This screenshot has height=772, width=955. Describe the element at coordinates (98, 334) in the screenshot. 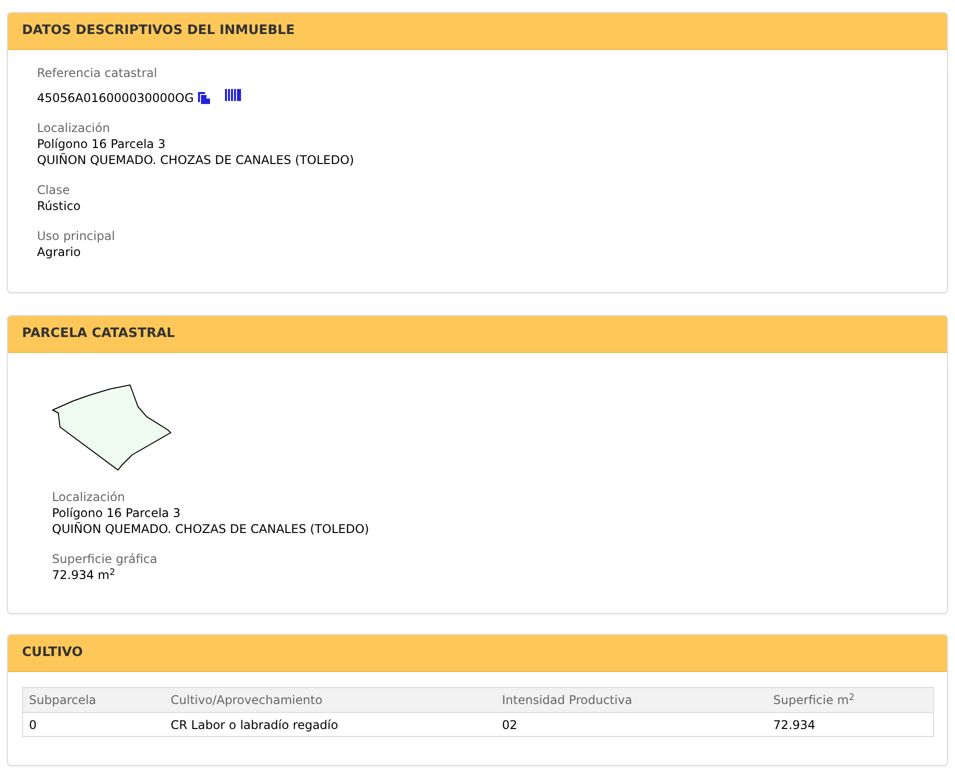

I see `panel-title: PARCELA CATASTRAL` at that location.